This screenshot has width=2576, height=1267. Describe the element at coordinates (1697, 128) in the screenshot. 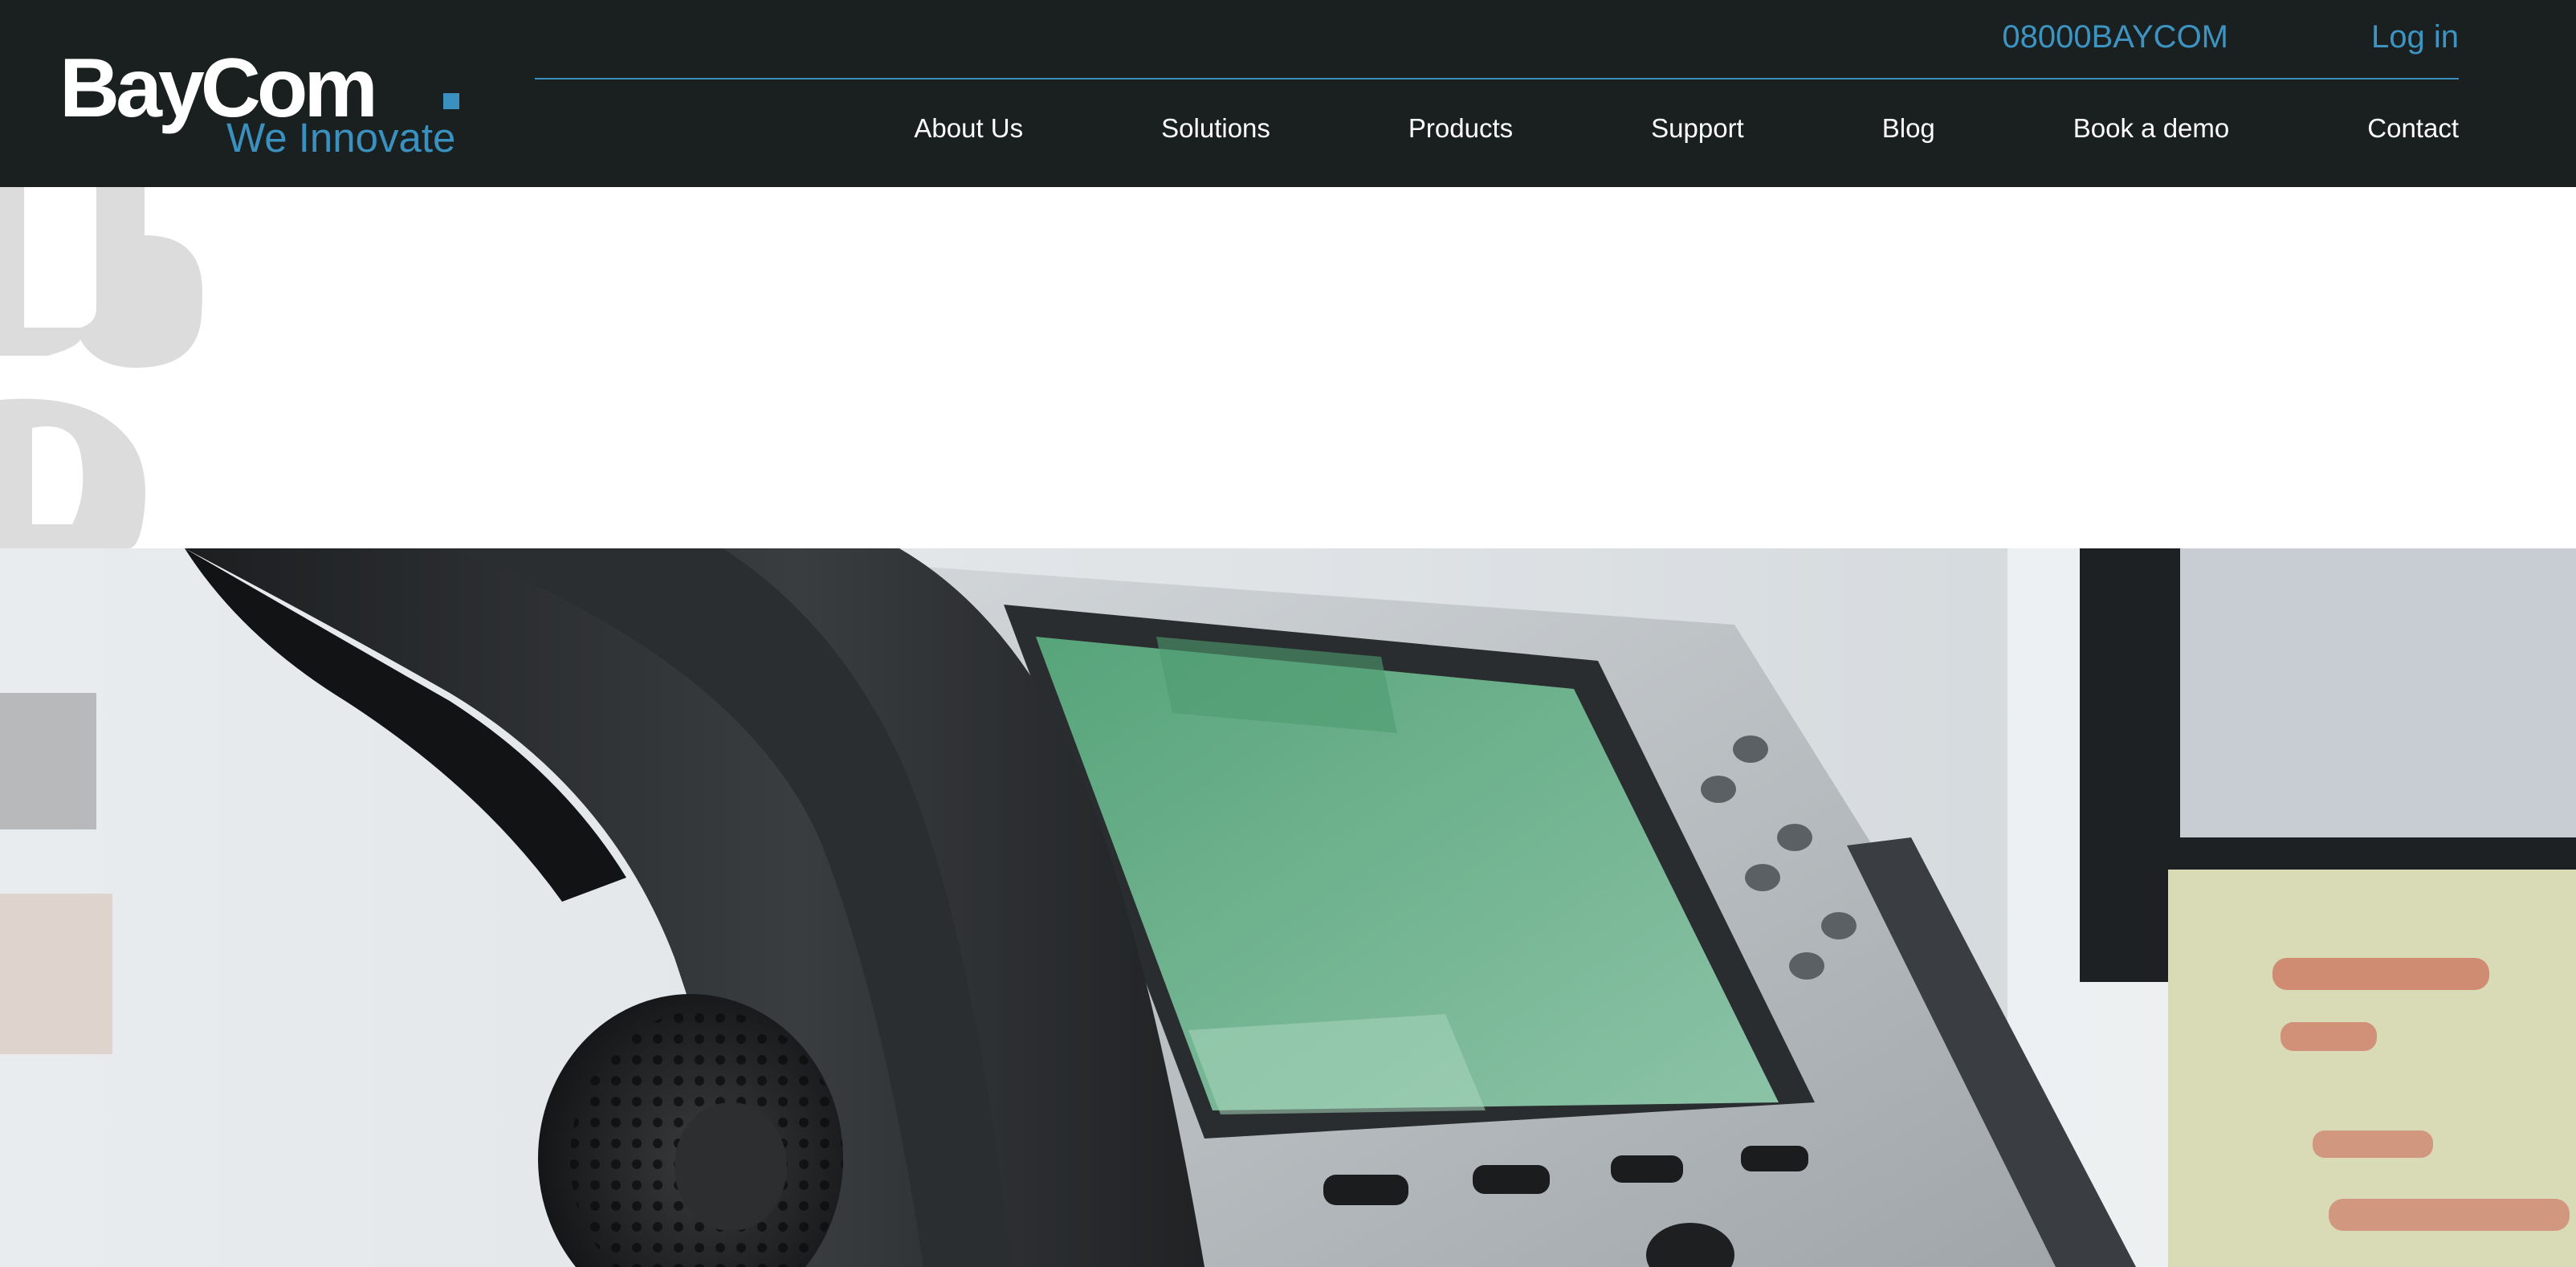

I see `nav-support: Support` at that location.